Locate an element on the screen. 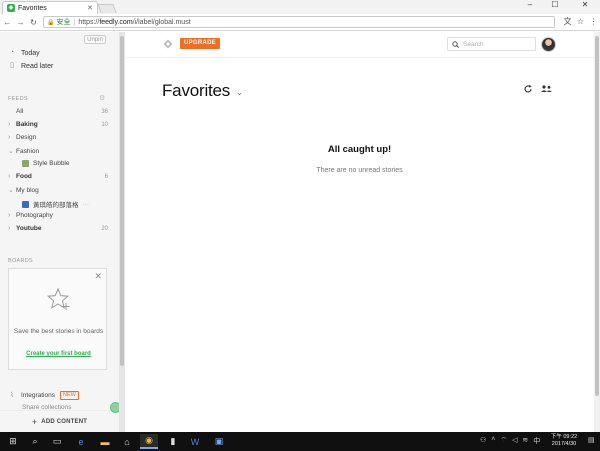 This screenshot has width=600, height=451. new-badge: NEW is located at coordinates (69, 395).